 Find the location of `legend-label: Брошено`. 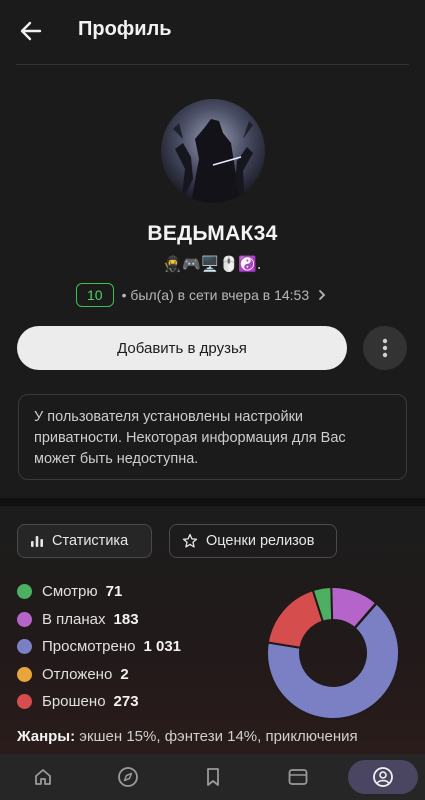

legend-label: Брошено is located at coordinates (74, 702).